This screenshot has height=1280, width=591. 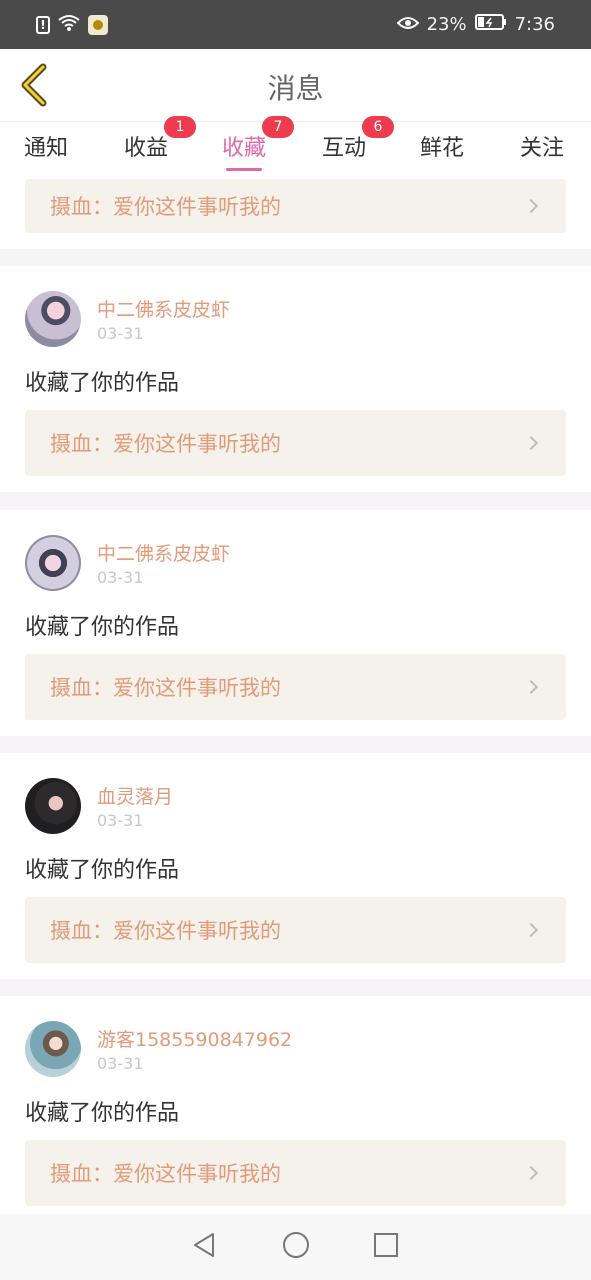 I want to click on tab-badge: 1, so click(x=180, y=127).